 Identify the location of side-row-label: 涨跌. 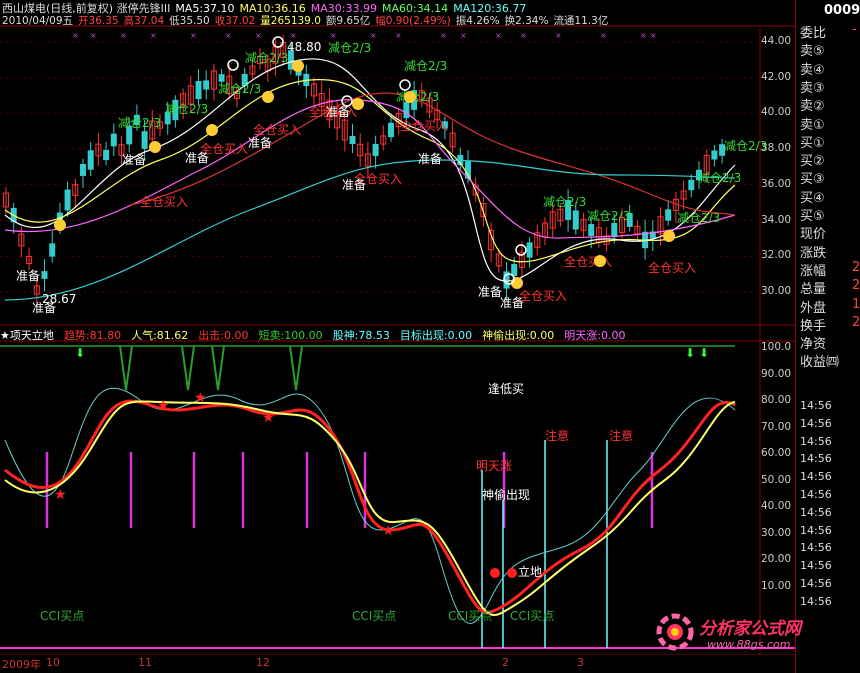
(813, 253).